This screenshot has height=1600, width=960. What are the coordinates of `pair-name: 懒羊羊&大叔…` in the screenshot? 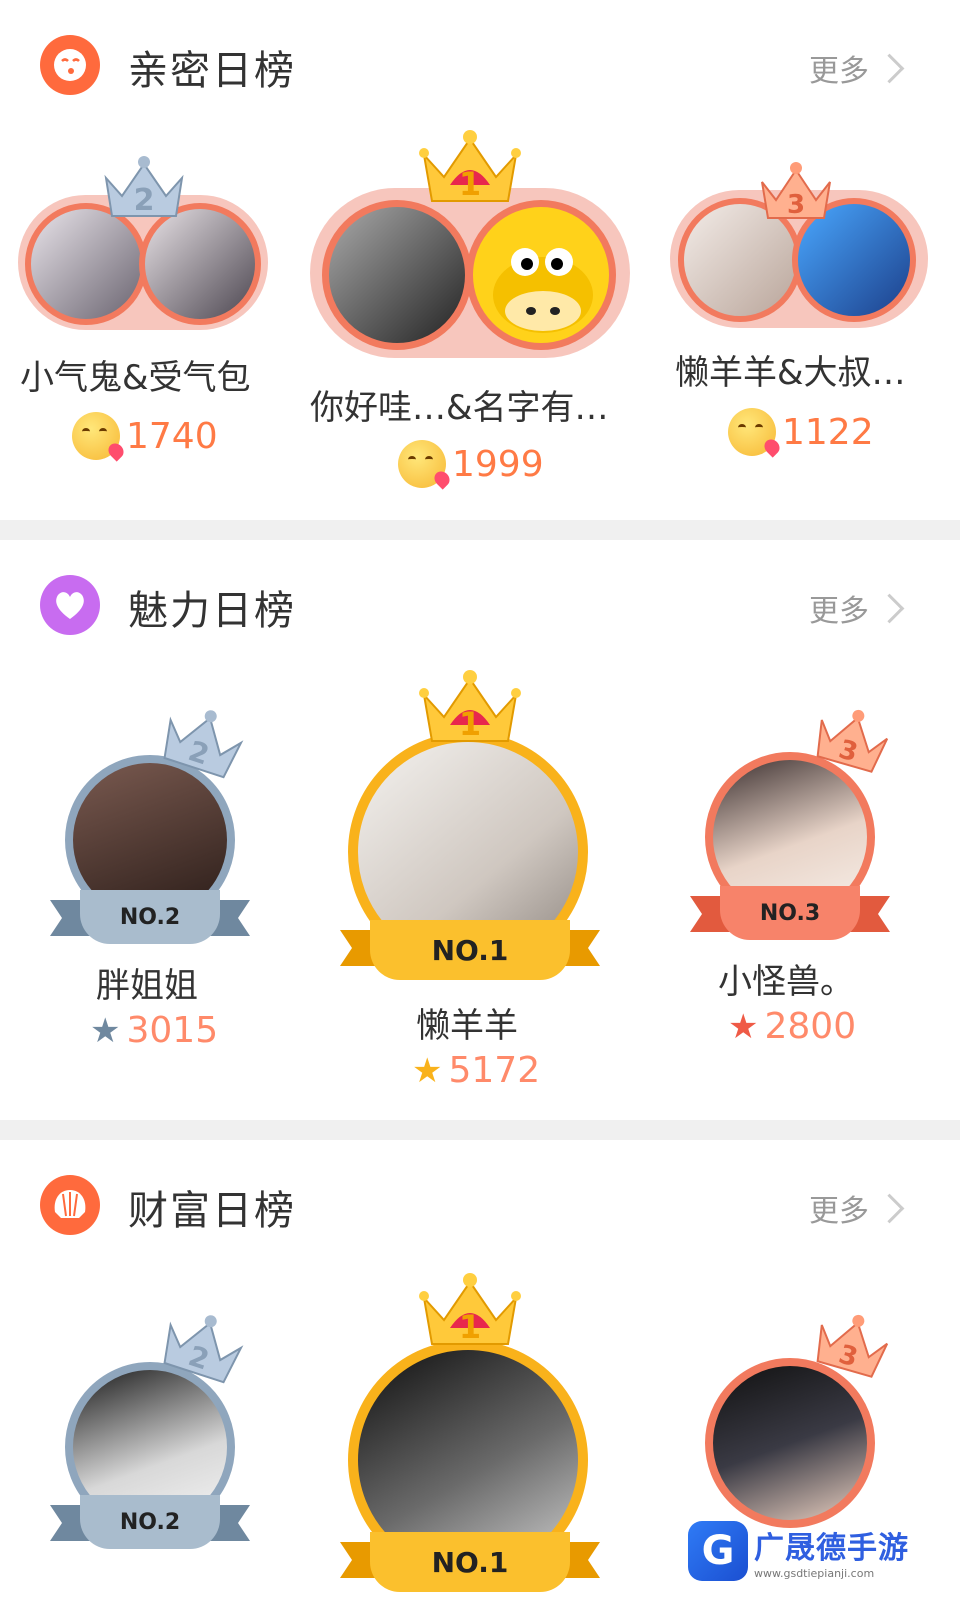 It's located at (790, 373).